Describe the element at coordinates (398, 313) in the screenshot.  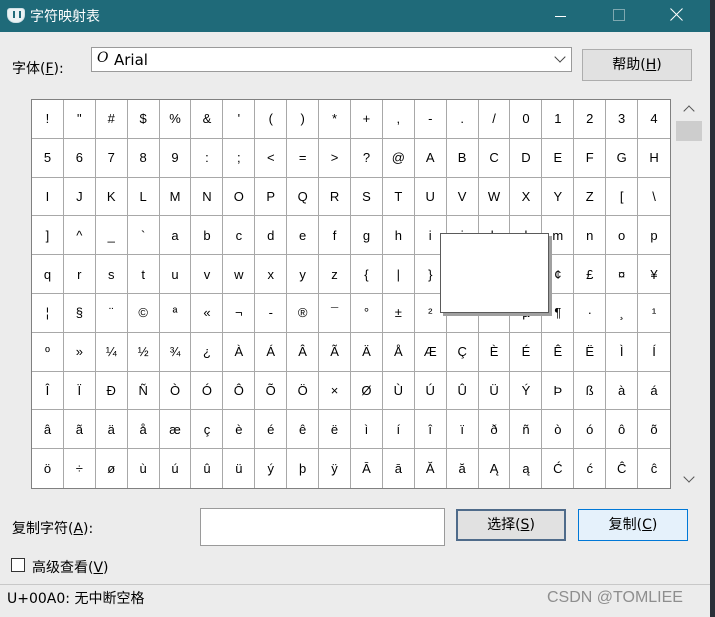
I see `character-cell: ±` at that location.